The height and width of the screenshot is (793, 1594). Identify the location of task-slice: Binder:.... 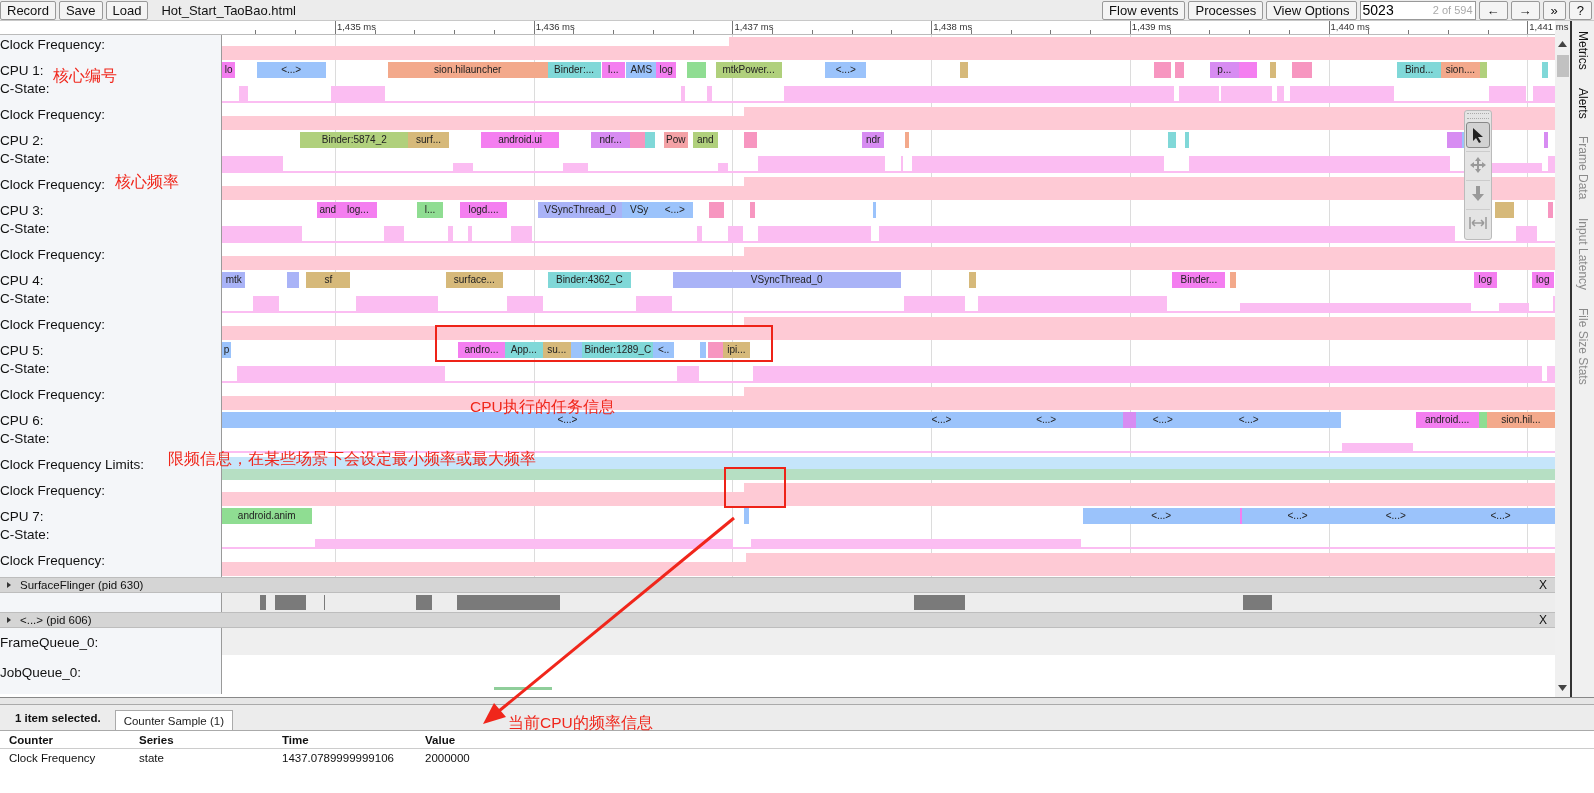
(574, 70).